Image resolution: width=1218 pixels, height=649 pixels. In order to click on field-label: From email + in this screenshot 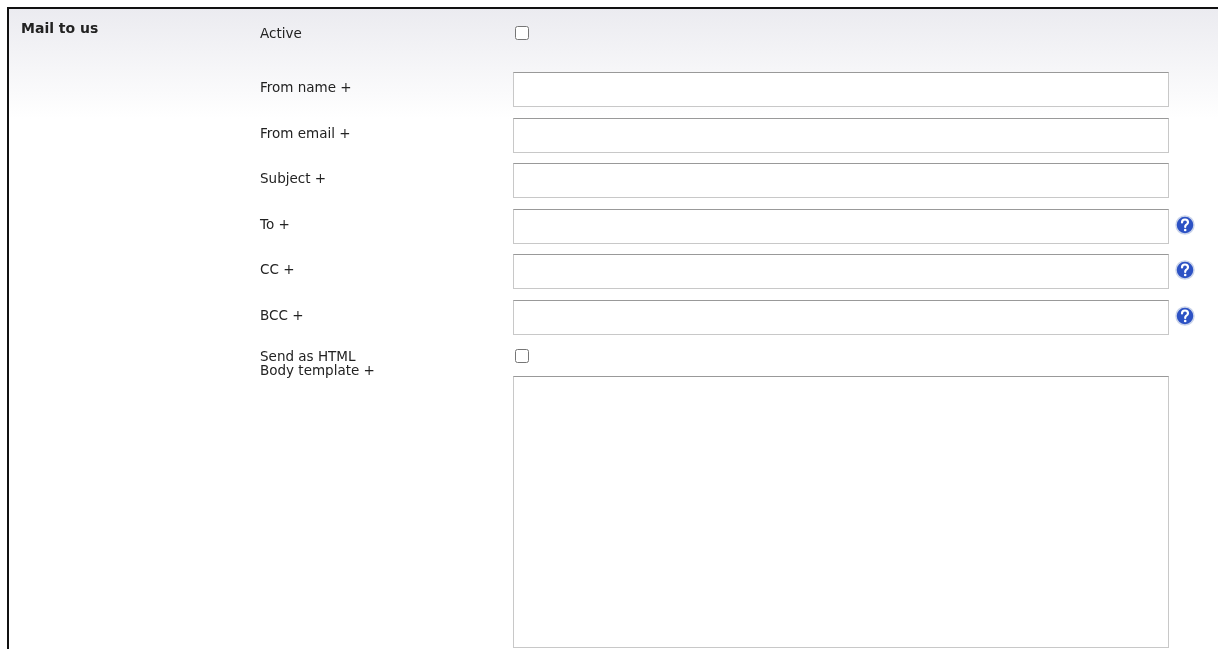, I will do `click(306, 132)`.